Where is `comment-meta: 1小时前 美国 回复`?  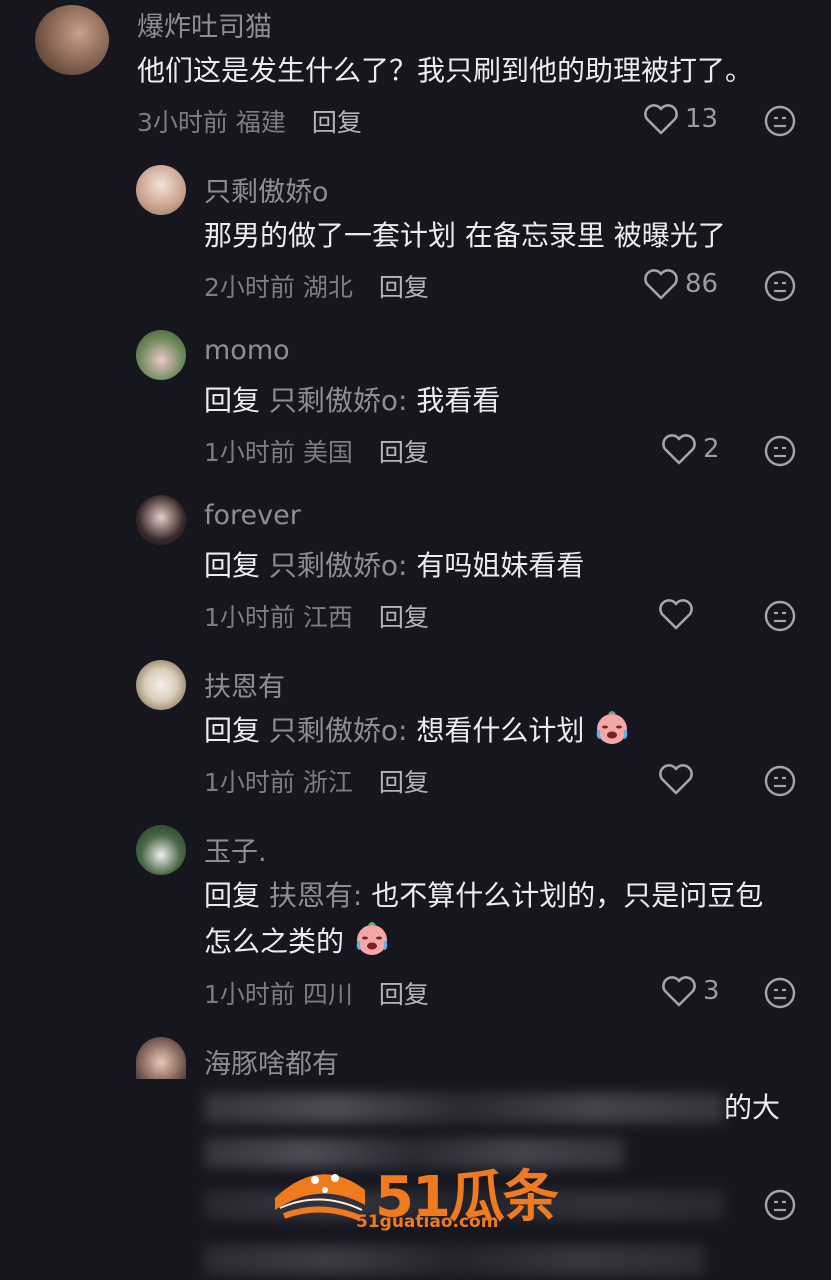
comment-meta: 1小时前 美国 回复 is located at coordinates (316, 451).